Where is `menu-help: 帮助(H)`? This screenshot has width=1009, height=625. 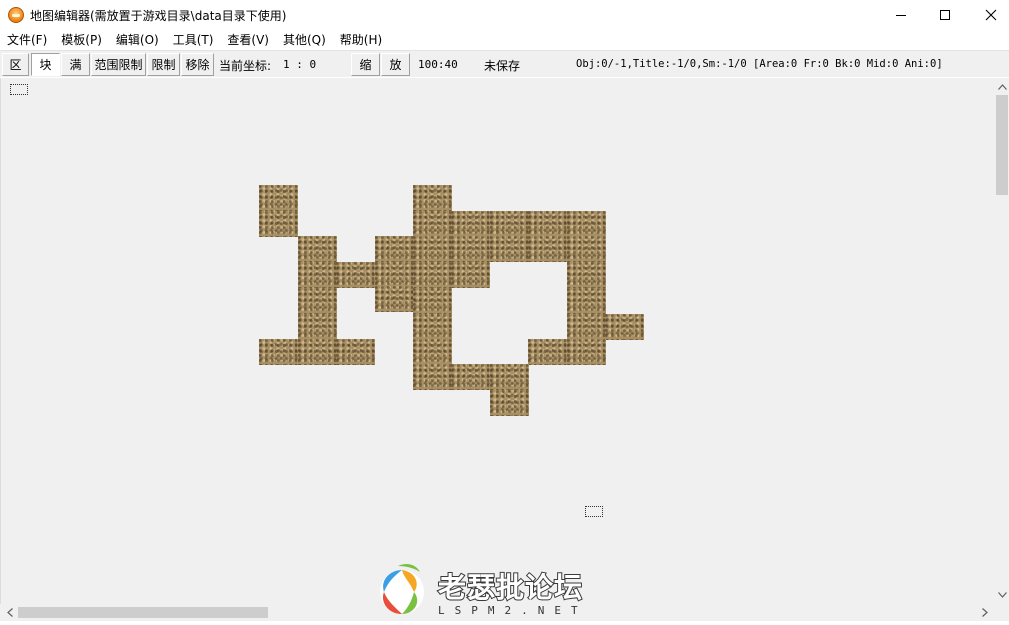
menu-help: 帮助(H) is located at coordinates (361, 40).